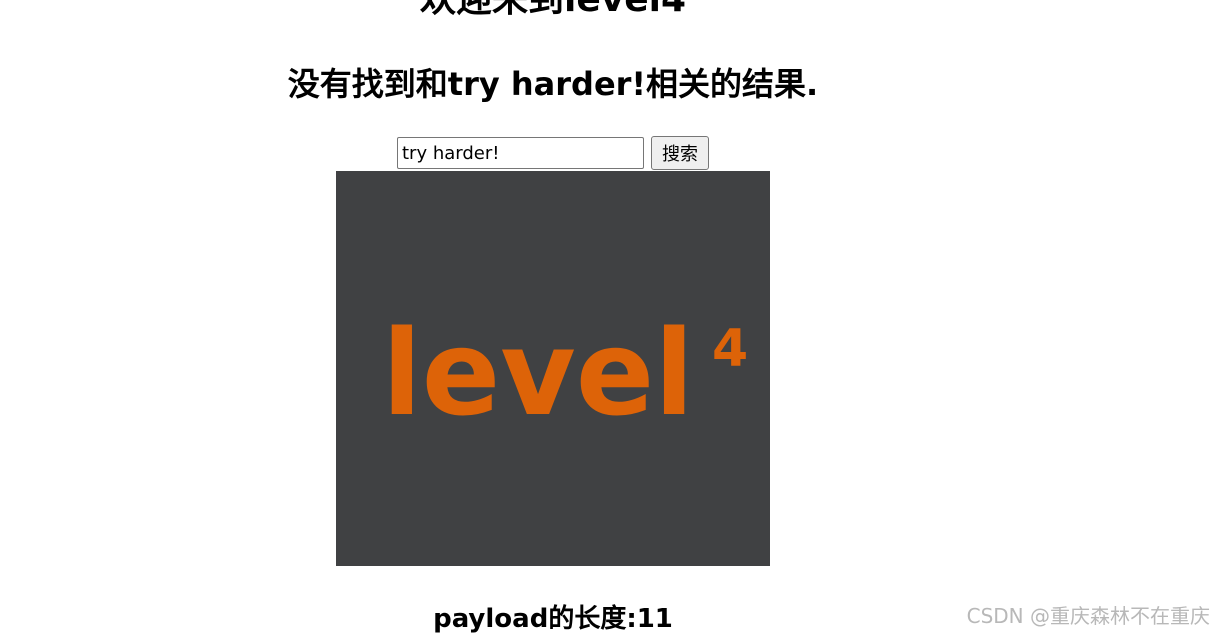 The width and height of the screenshot is (1214, 634). What do you see at coordinates (680, 153) in the screenshot?
I see `search-button: 搜索` at bounding box center [680, 153].